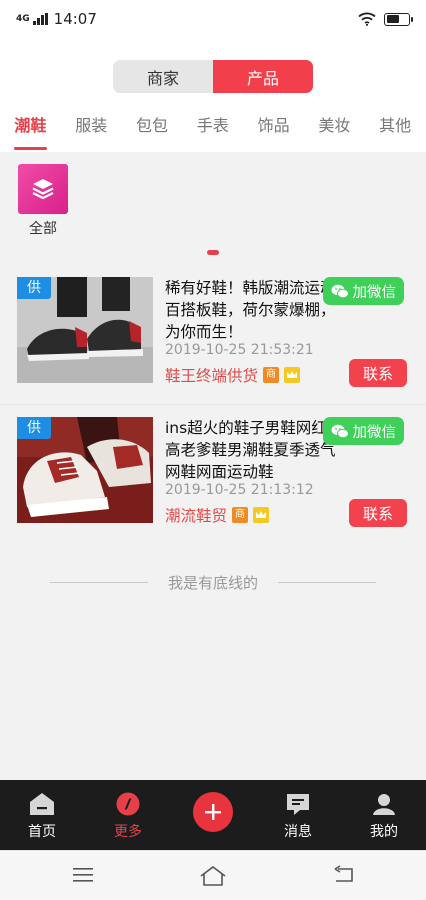 This screenshot has width=426, height=900. I want to click on plus-icon, so click(213, 812).